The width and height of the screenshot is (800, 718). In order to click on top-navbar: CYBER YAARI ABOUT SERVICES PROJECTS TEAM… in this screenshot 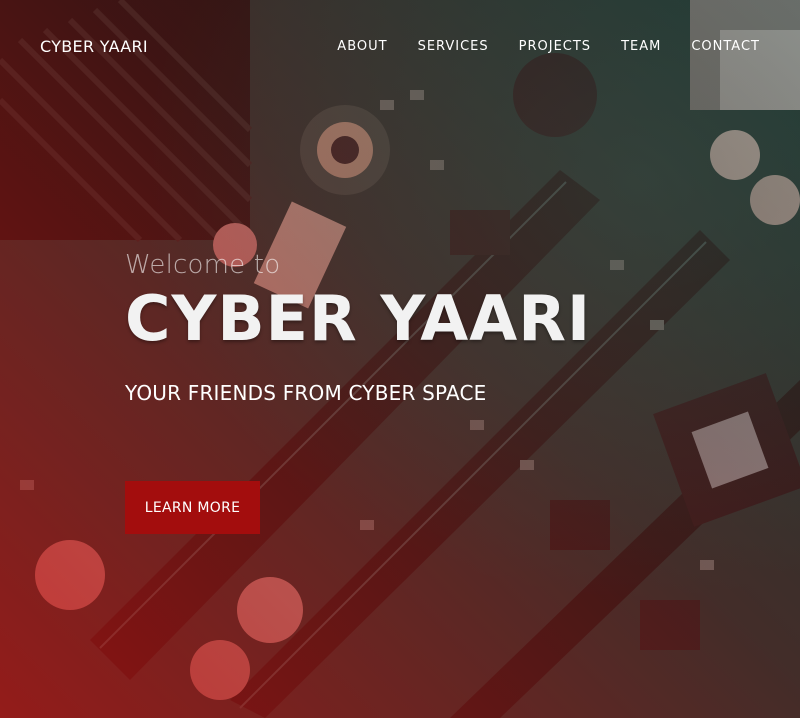, I will do `click(400, 46)`.